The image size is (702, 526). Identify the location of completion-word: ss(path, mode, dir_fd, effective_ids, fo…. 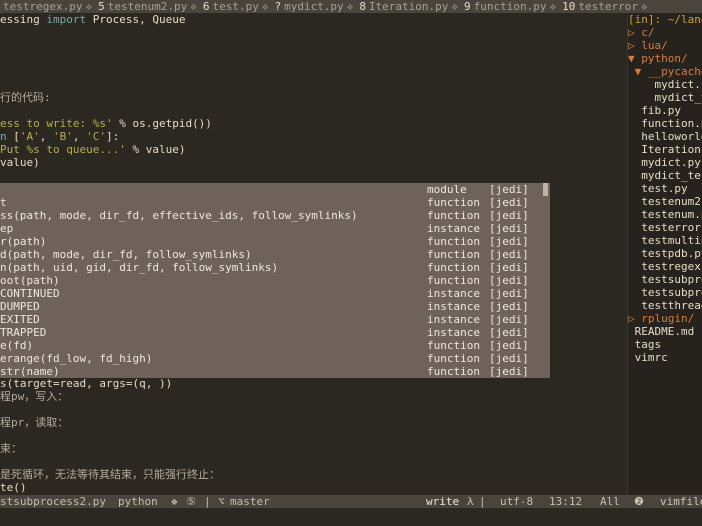
(179, 215).